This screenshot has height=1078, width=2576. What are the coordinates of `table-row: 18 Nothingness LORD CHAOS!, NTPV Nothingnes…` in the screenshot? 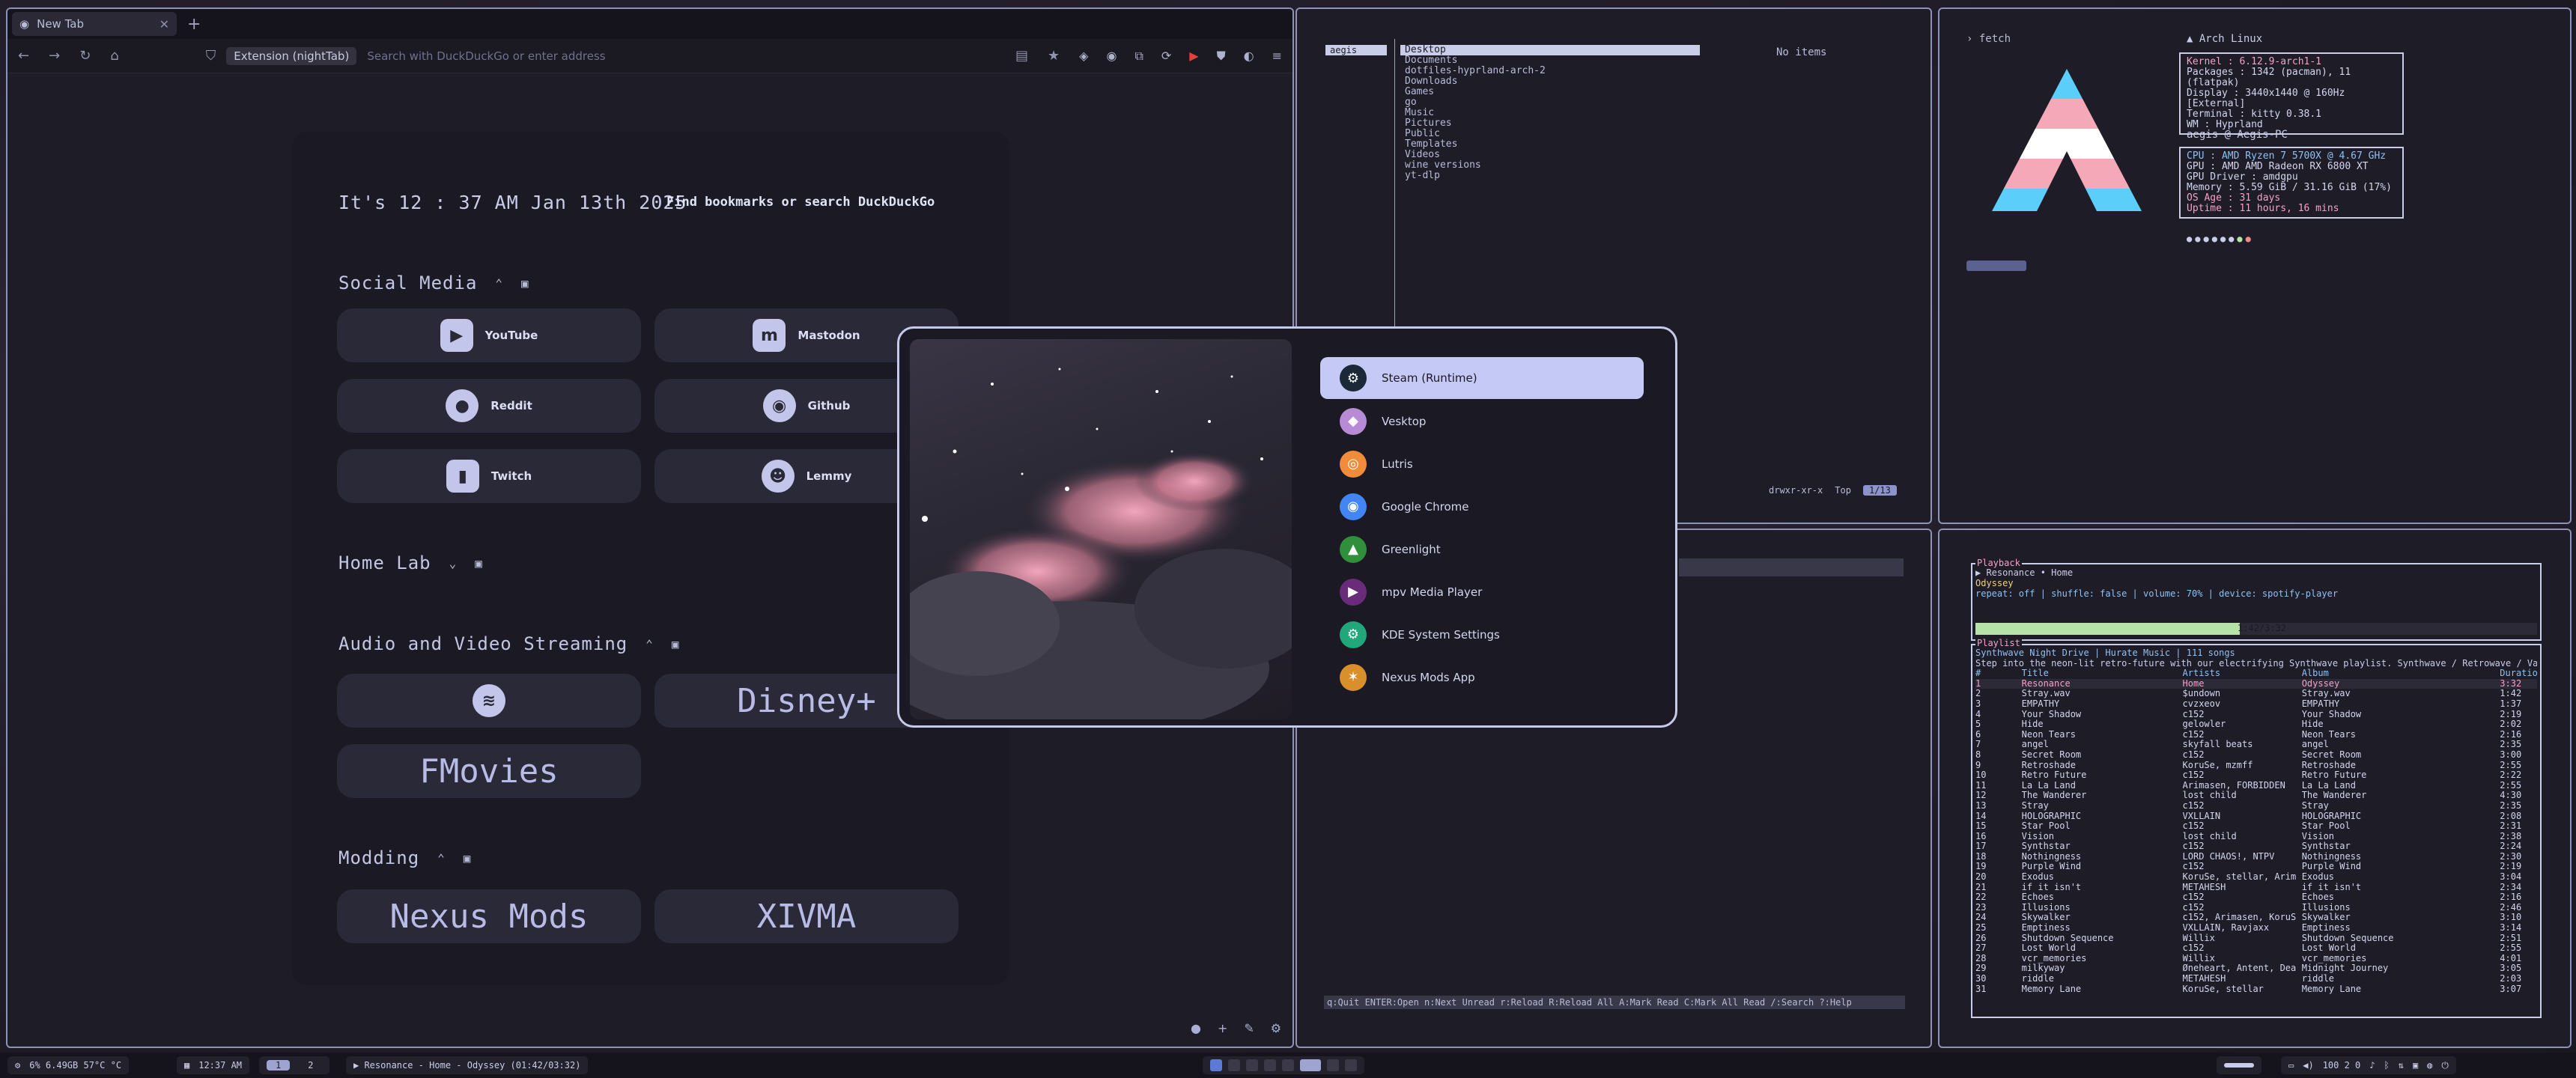 It's located at (2256, 857).